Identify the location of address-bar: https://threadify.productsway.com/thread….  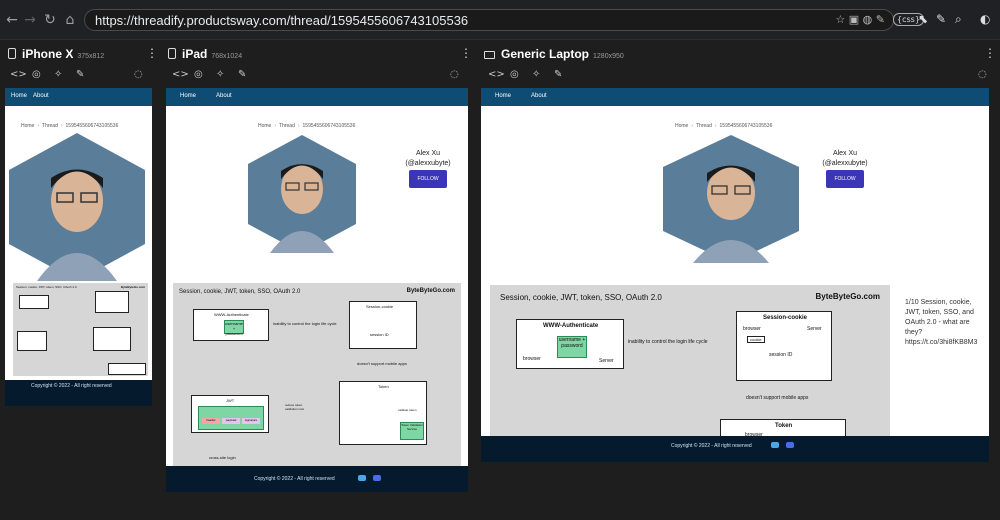
(489, 20).